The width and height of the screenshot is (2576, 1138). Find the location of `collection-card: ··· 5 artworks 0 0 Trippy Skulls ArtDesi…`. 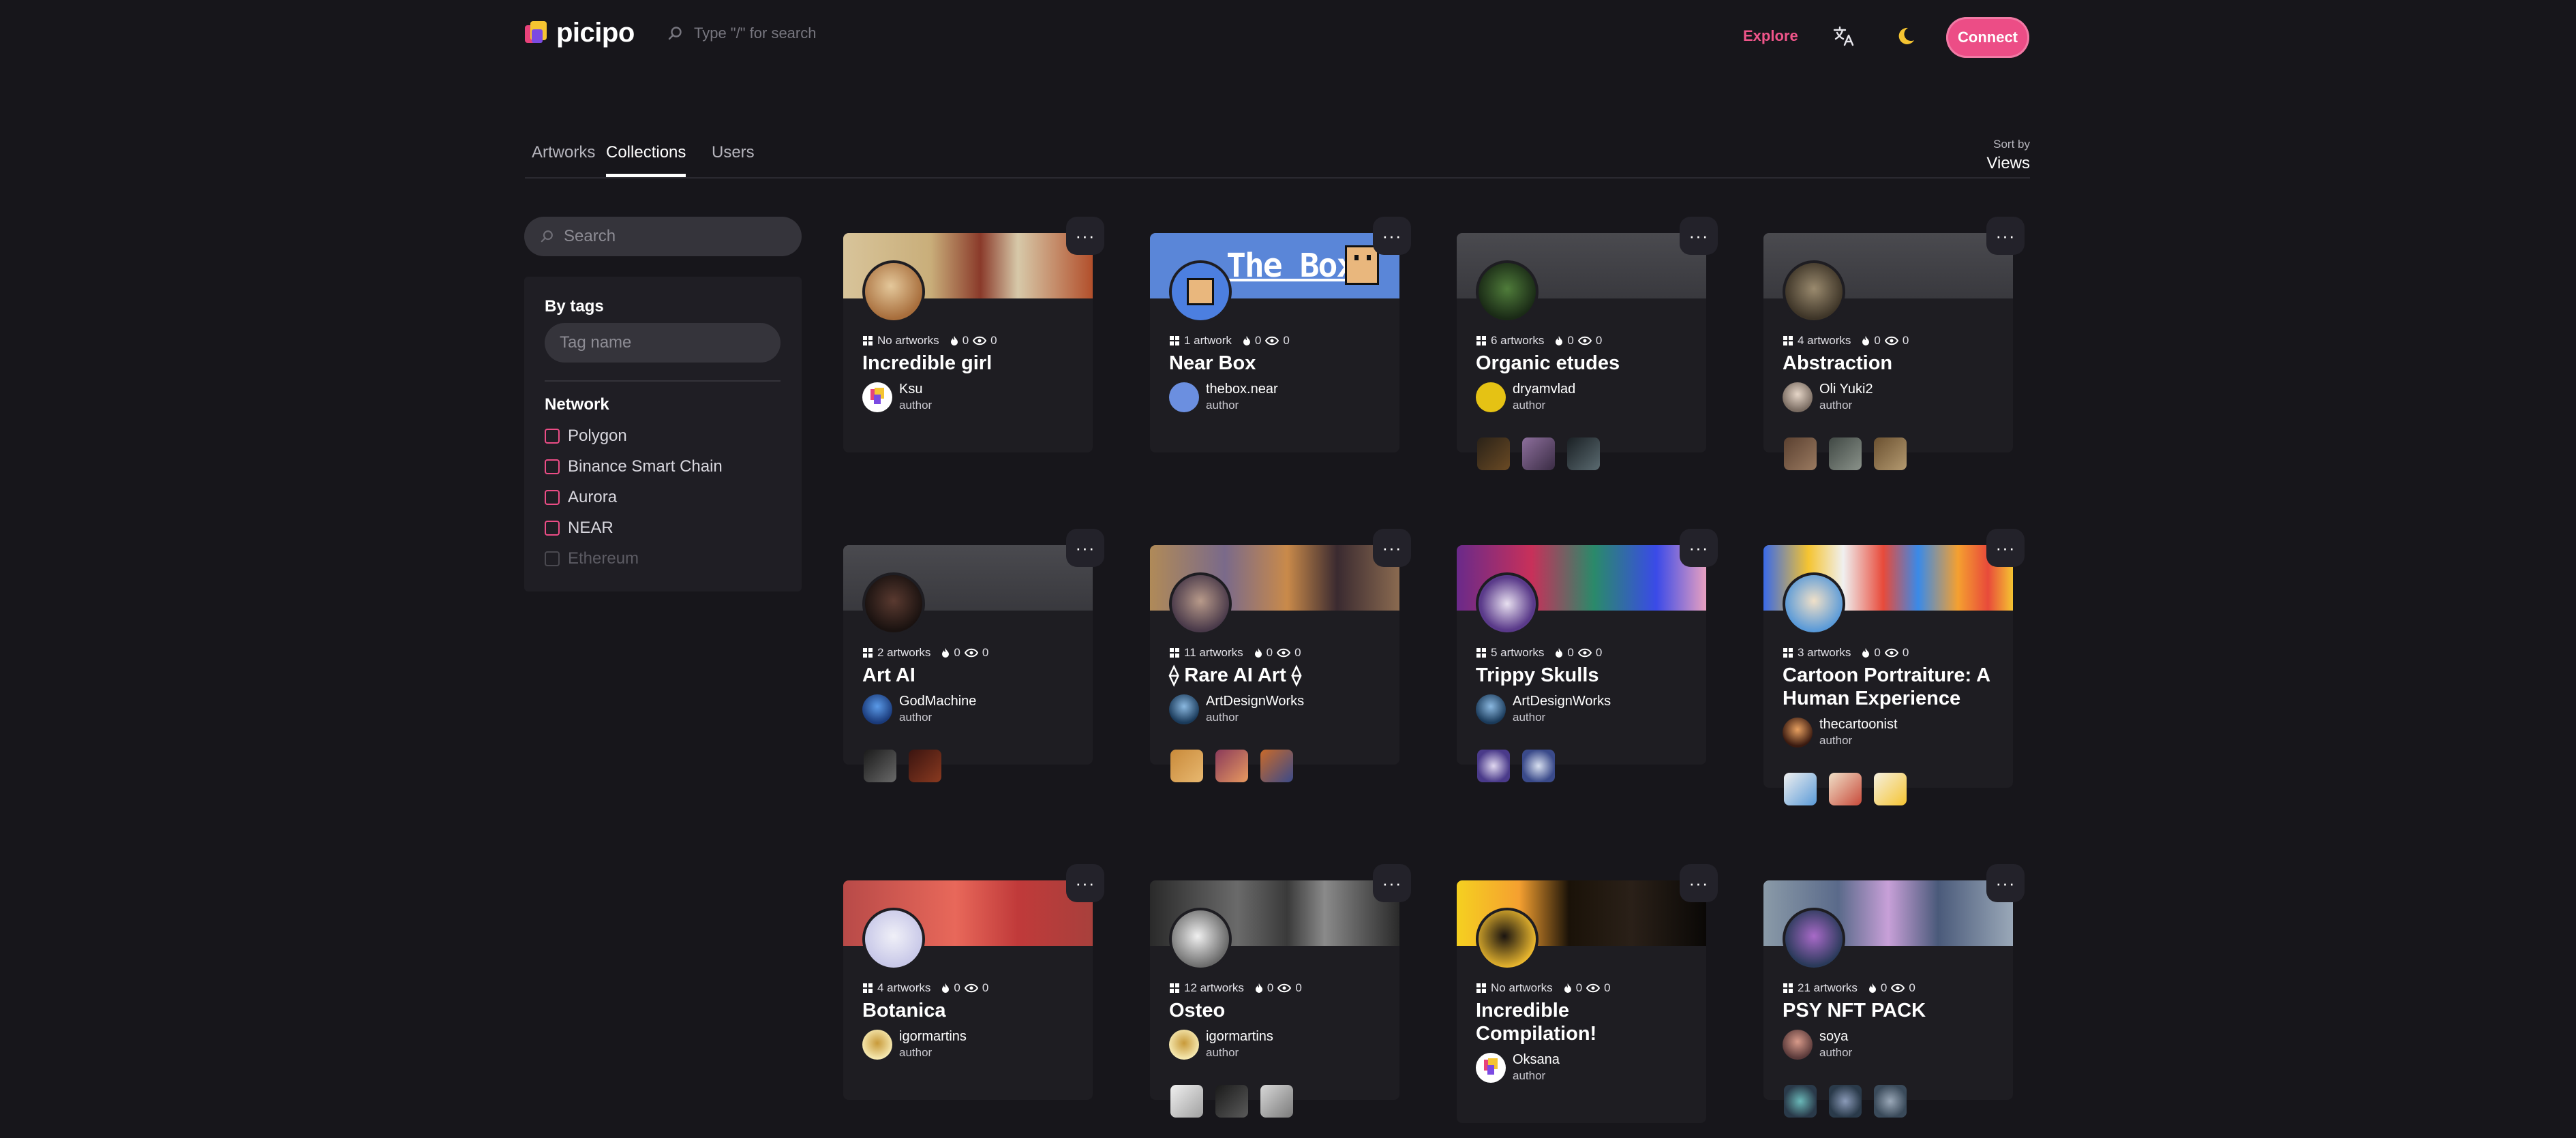

collection-card: ··· 5 artworks 0 0 Trippy Skulls ArtDesi… is located at coordinates (1587, 655).